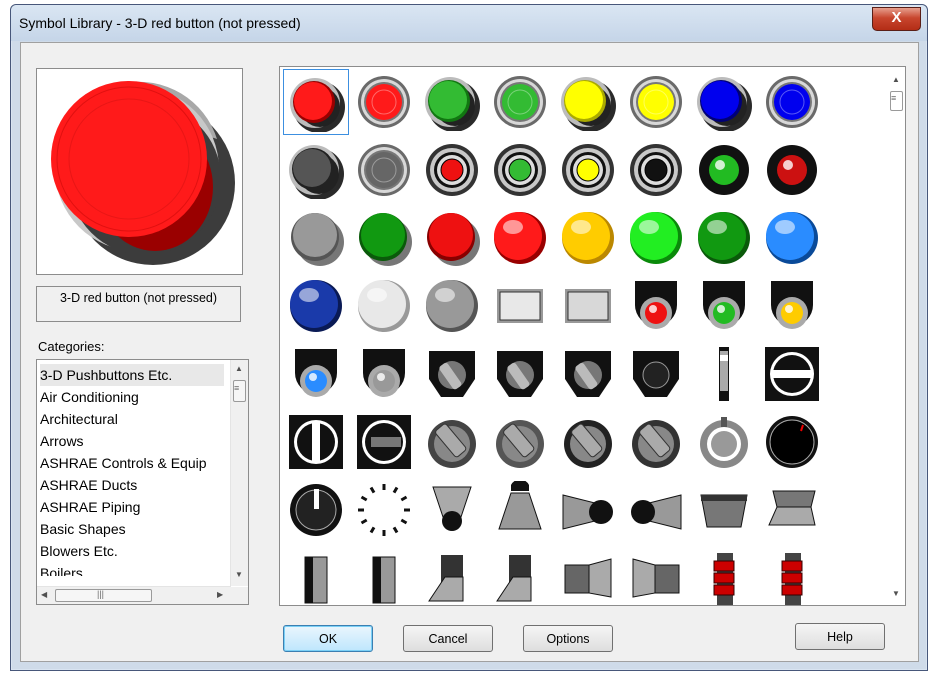  I want to click on category-item: Air Conditioning, so click(132, 397).